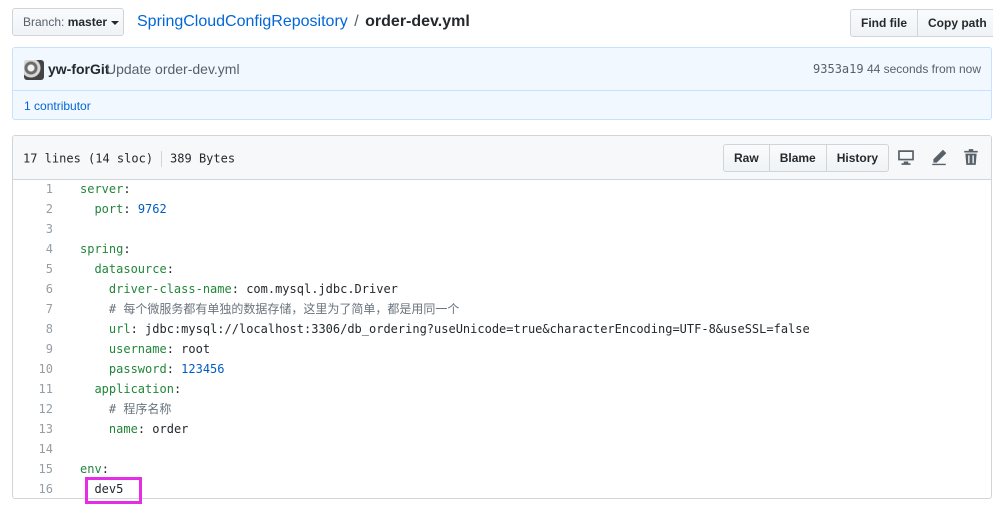 The height and width of the screenshot is (523, 993). Describe the element at coordinates (502, 369) in the screenshot. I see `code-line: 10 password: 123456` at that location.